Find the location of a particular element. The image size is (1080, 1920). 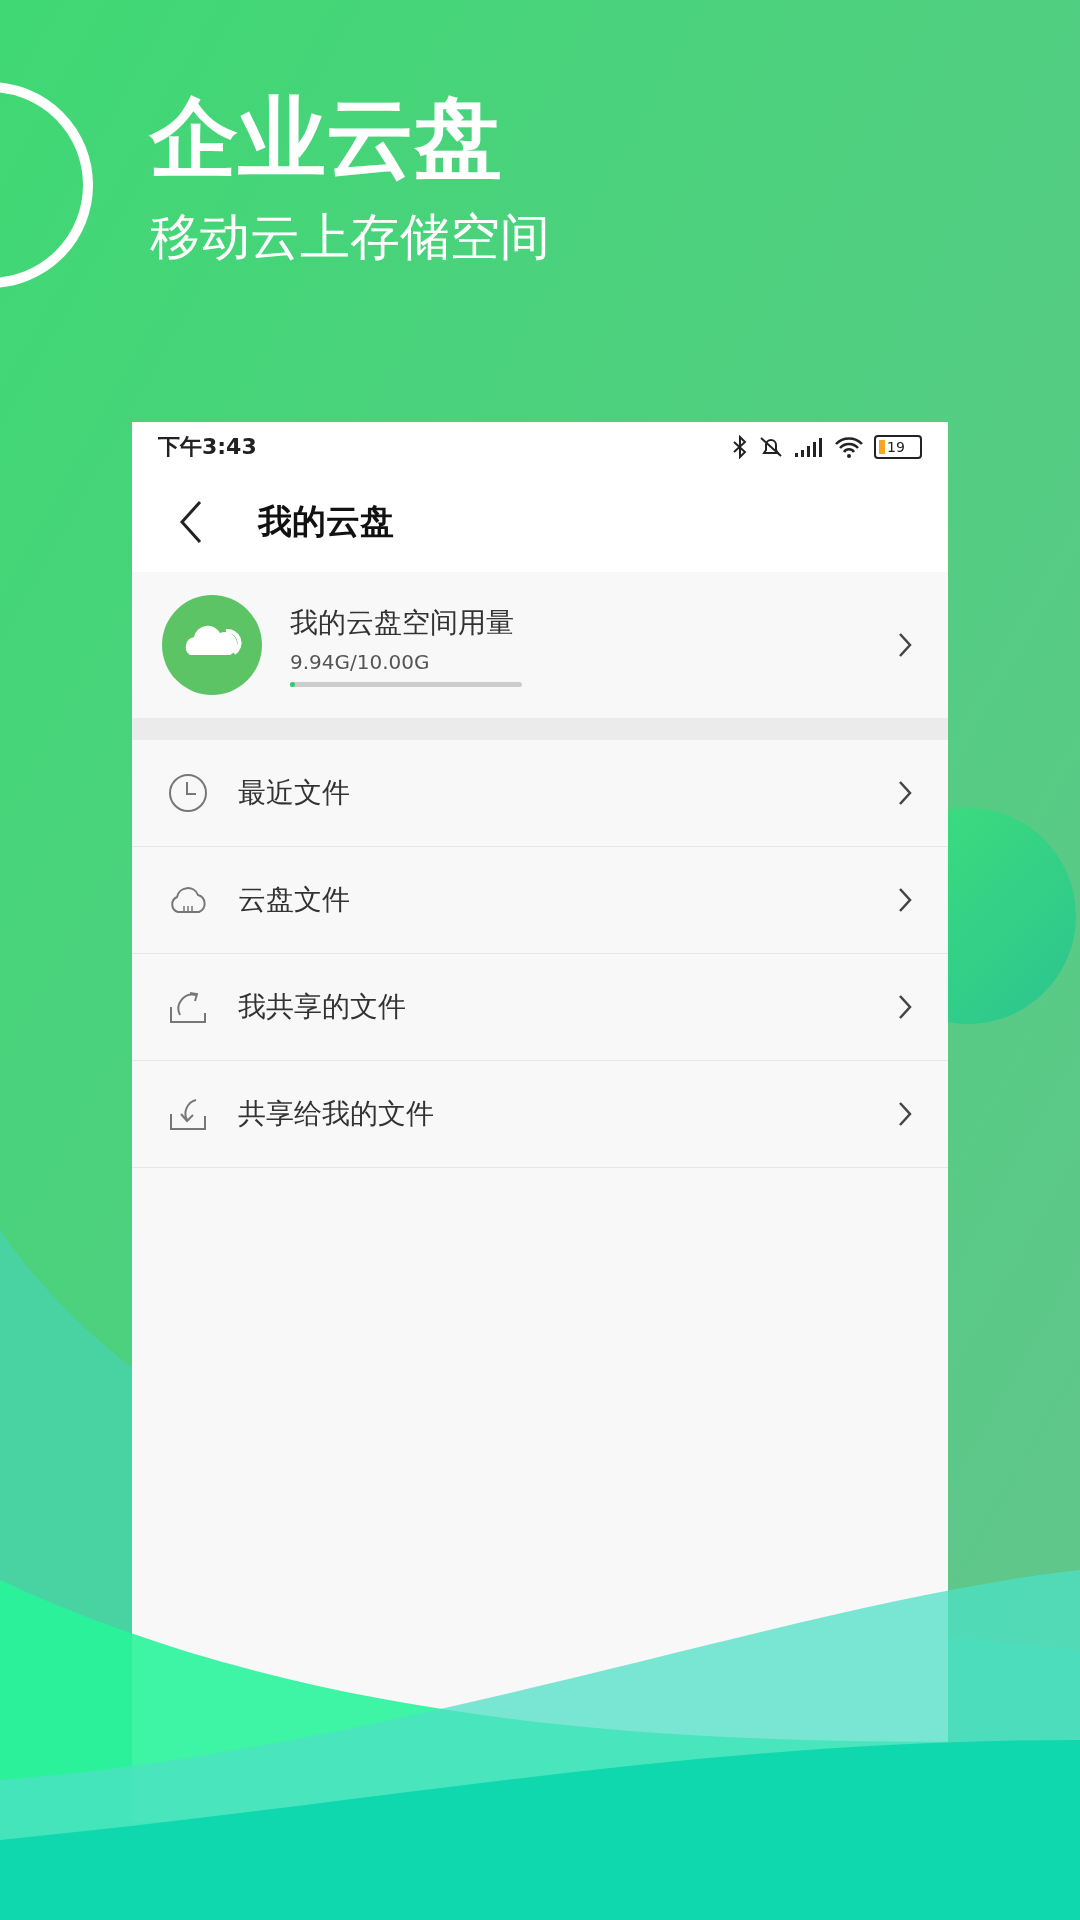

promo-title: 企业云盘 is located at coordinates (326, 138).